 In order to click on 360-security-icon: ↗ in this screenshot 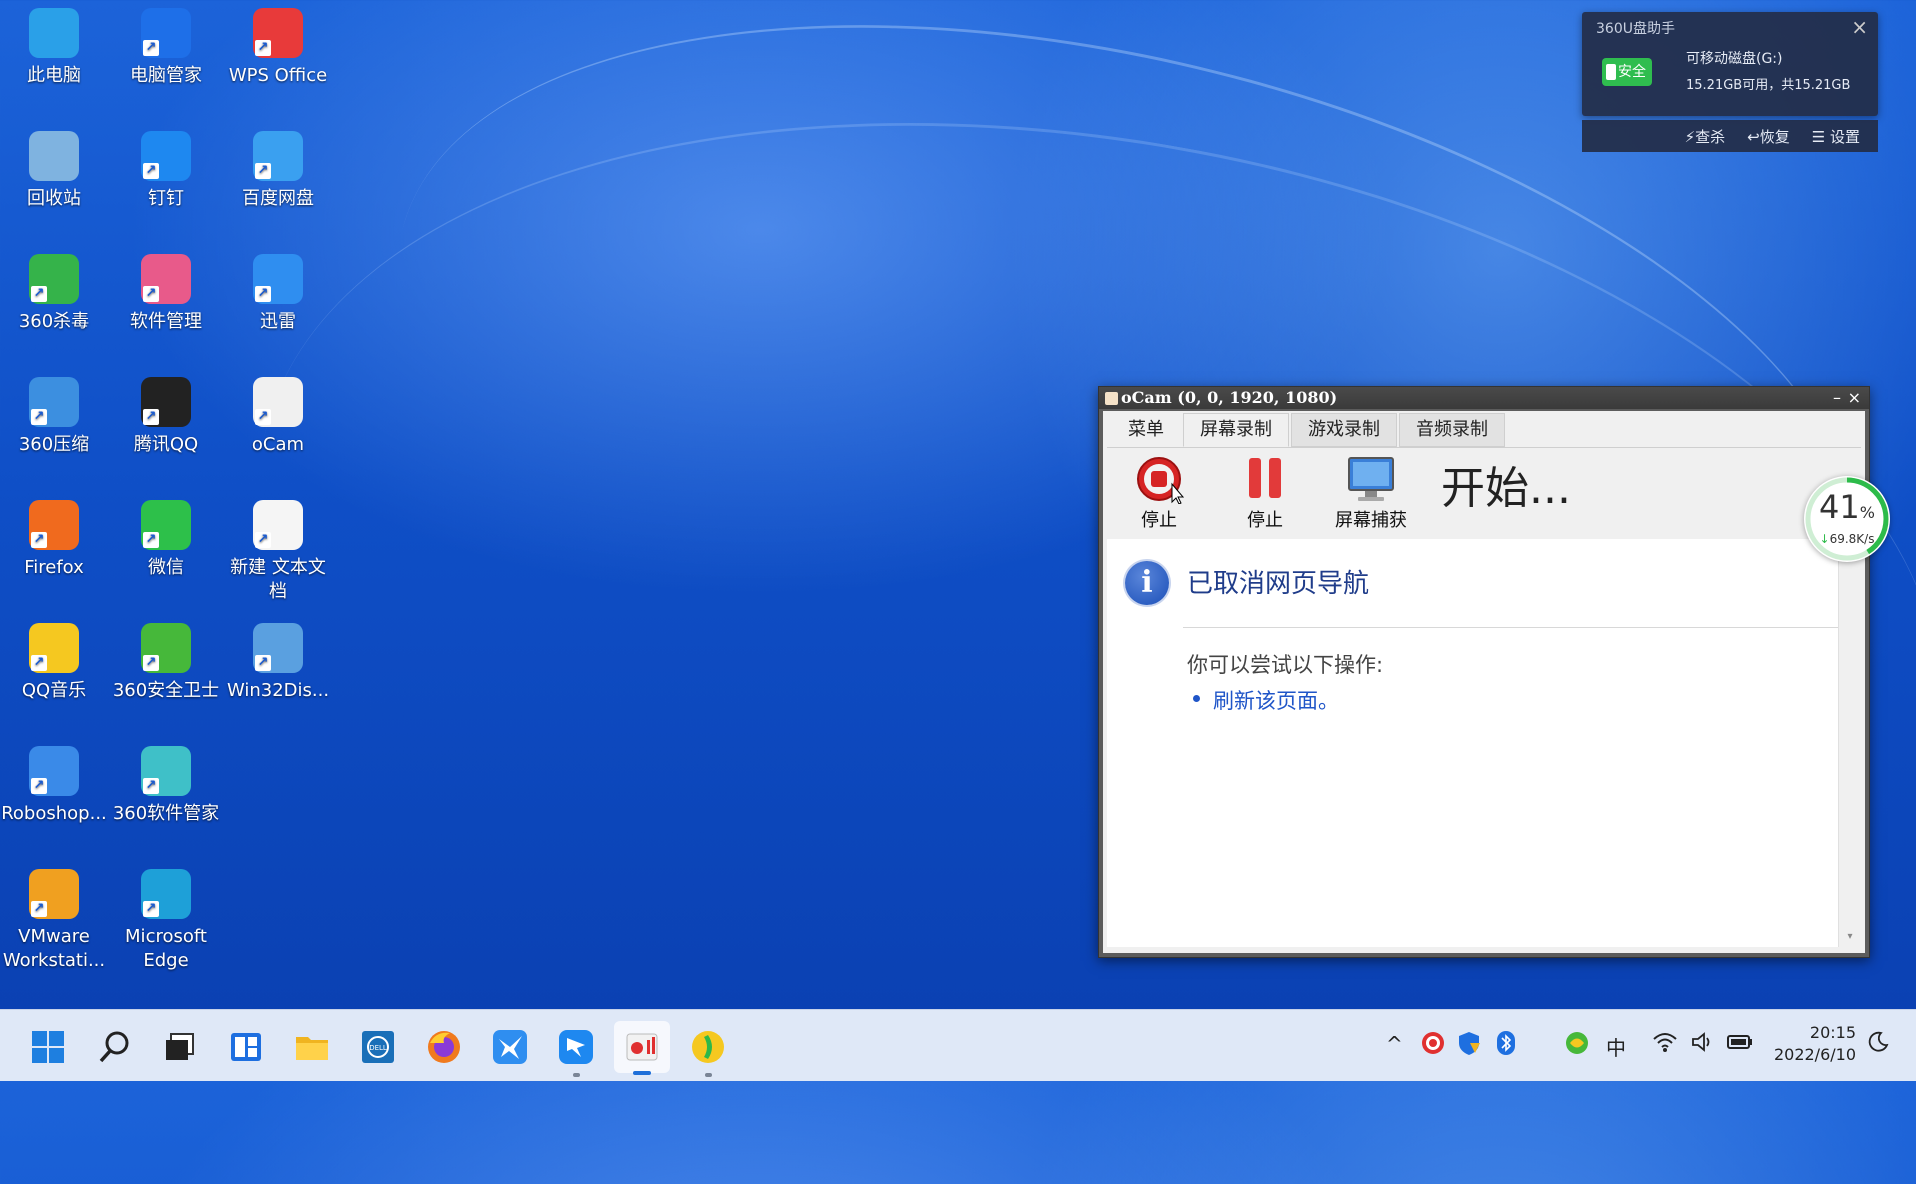, I will do `click(166, 648)`.